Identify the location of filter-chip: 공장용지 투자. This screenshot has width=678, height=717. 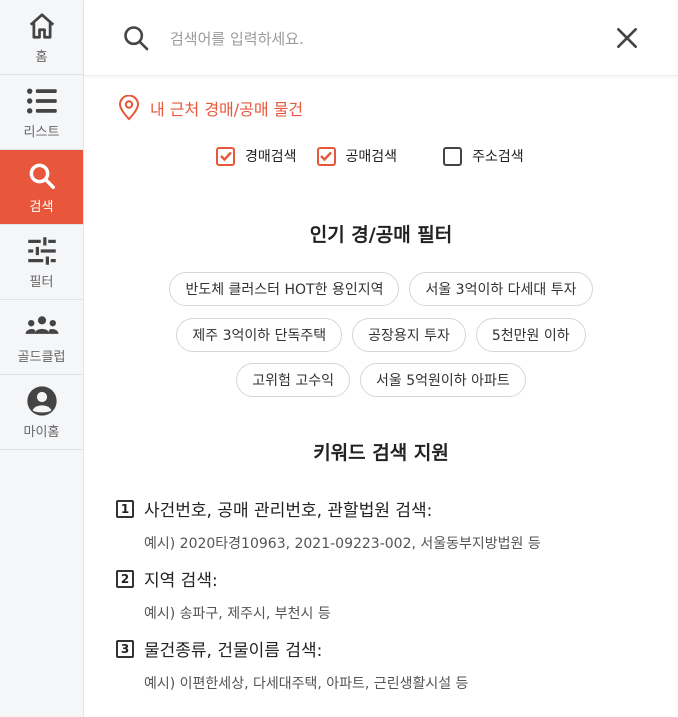
(409, 335).